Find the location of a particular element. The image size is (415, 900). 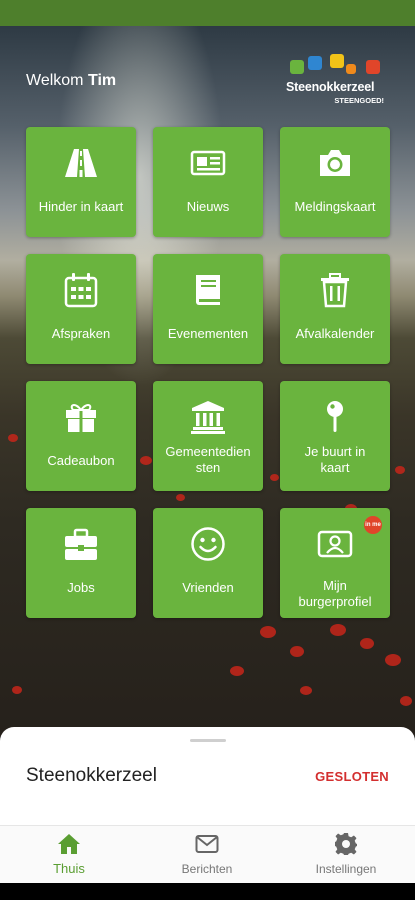

tile-label: Evenementen is located at coordinates (208, 333).